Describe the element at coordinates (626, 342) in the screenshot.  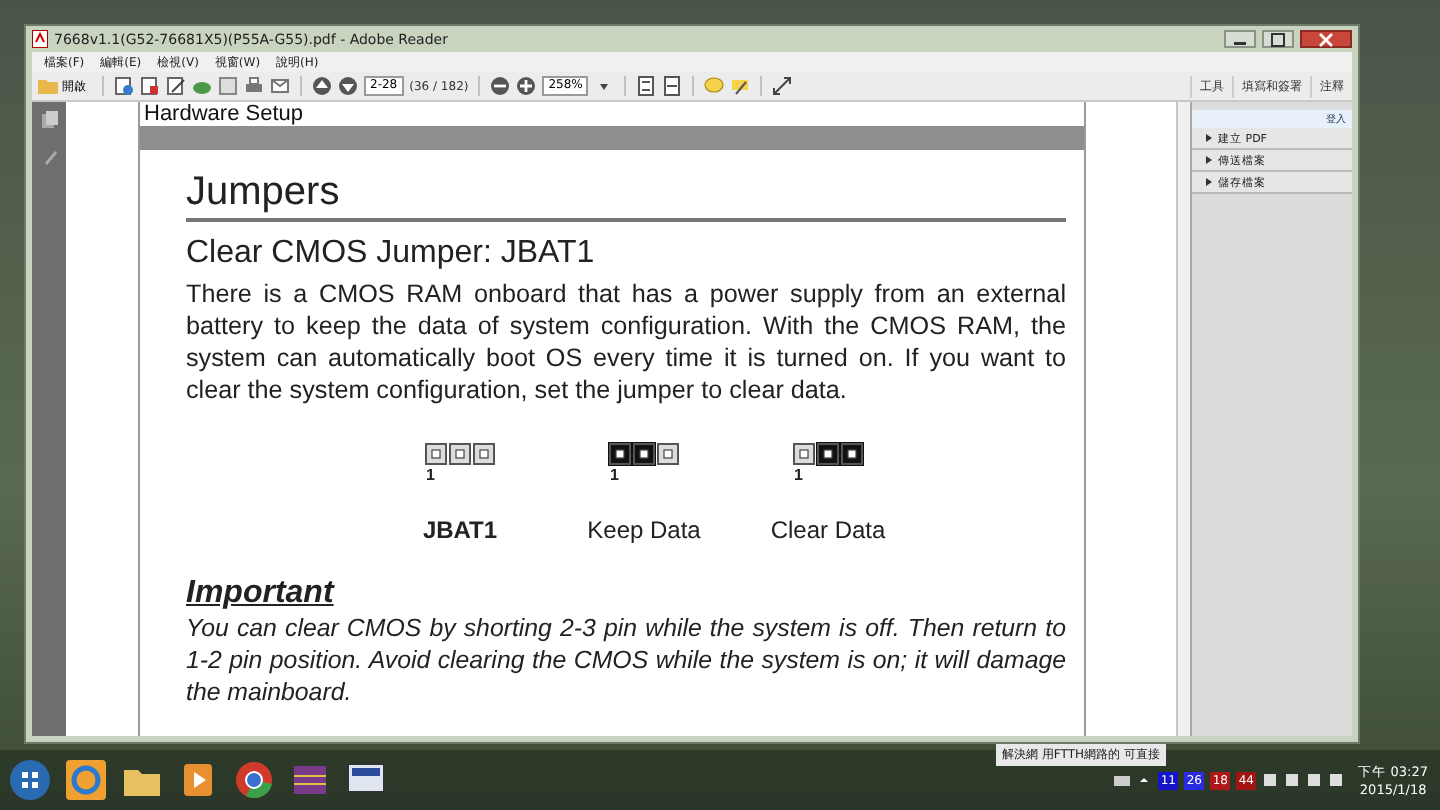
I see `body-paragraph: There is a CMOS RAM onboard that has a power supply from an external battery to keep the data of system configuration. With the CMOS RAM, the system can automatically boot OS every time it is turned on. If you want to clear the system configuration, set the jumper to clear data.` at that location.